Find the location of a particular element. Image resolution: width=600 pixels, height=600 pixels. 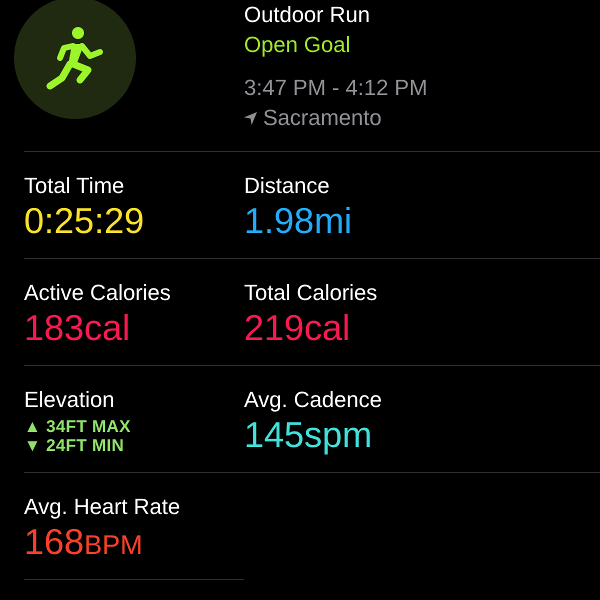

metric-label: Distance is located at coordinates (287, 186).